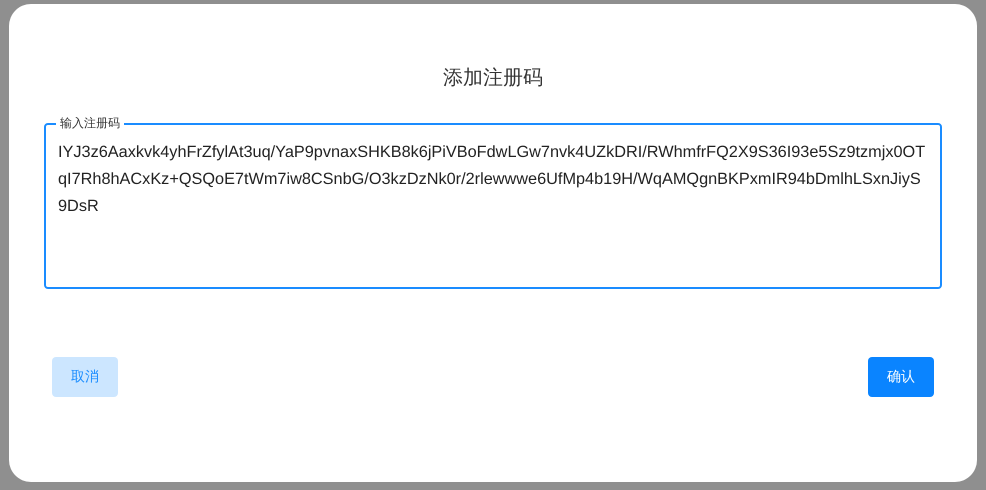 This screenshot has width=986, height=490. Describe the element at coordinates (493, 77) in the screenshot. I see `dialog-title: 添加注册码` at that location.